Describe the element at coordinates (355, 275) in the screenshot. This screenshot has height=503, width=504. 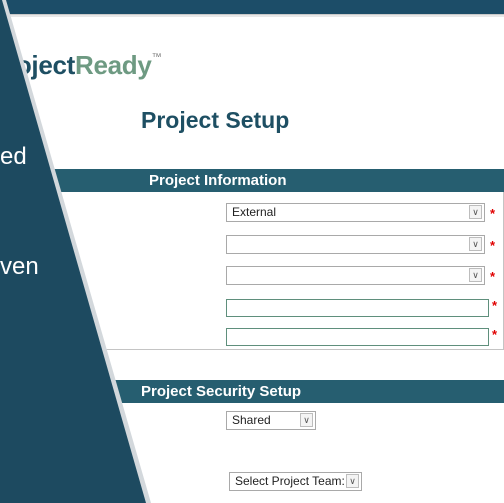
I see `project-field-3-select: ∨` at that location.